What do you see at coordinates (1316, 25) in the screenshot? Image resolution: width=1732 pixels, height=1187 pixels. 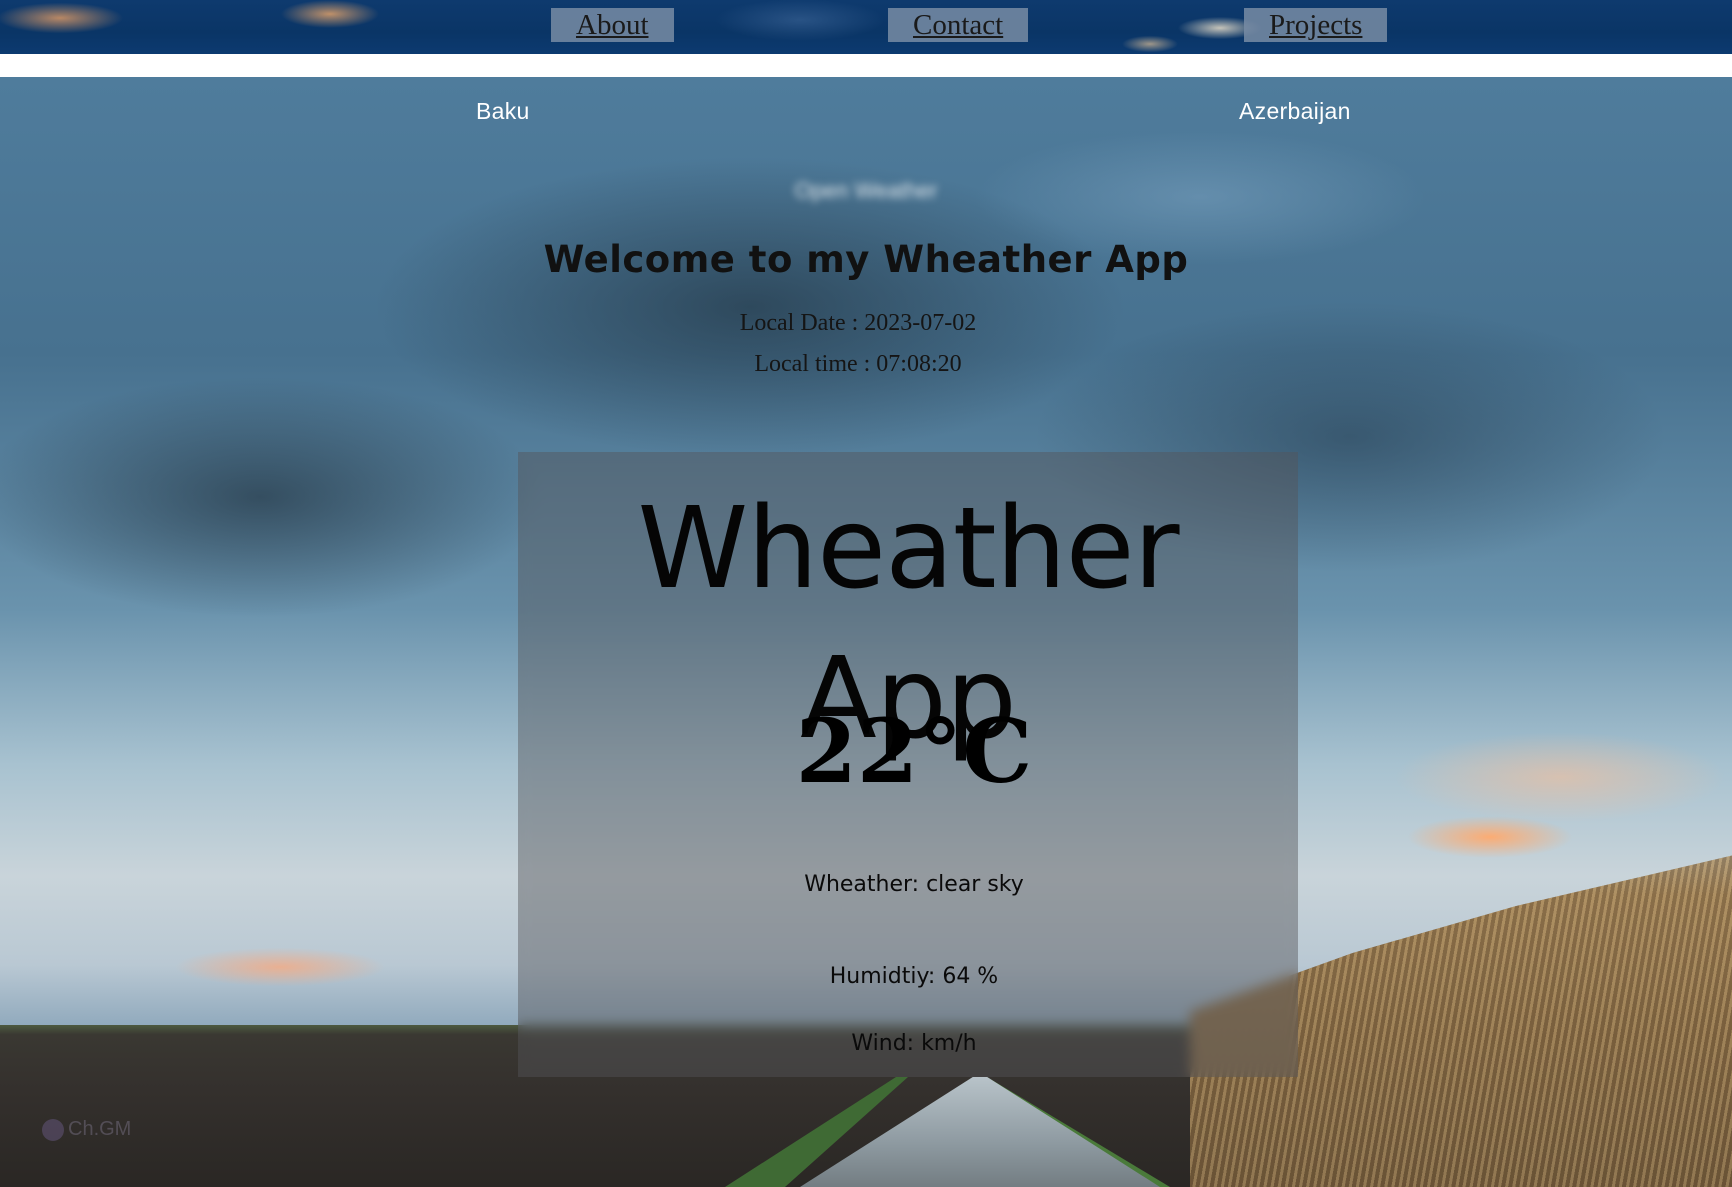 I see `nav-link-projects: Projects` at bounding box center [1316, 25].